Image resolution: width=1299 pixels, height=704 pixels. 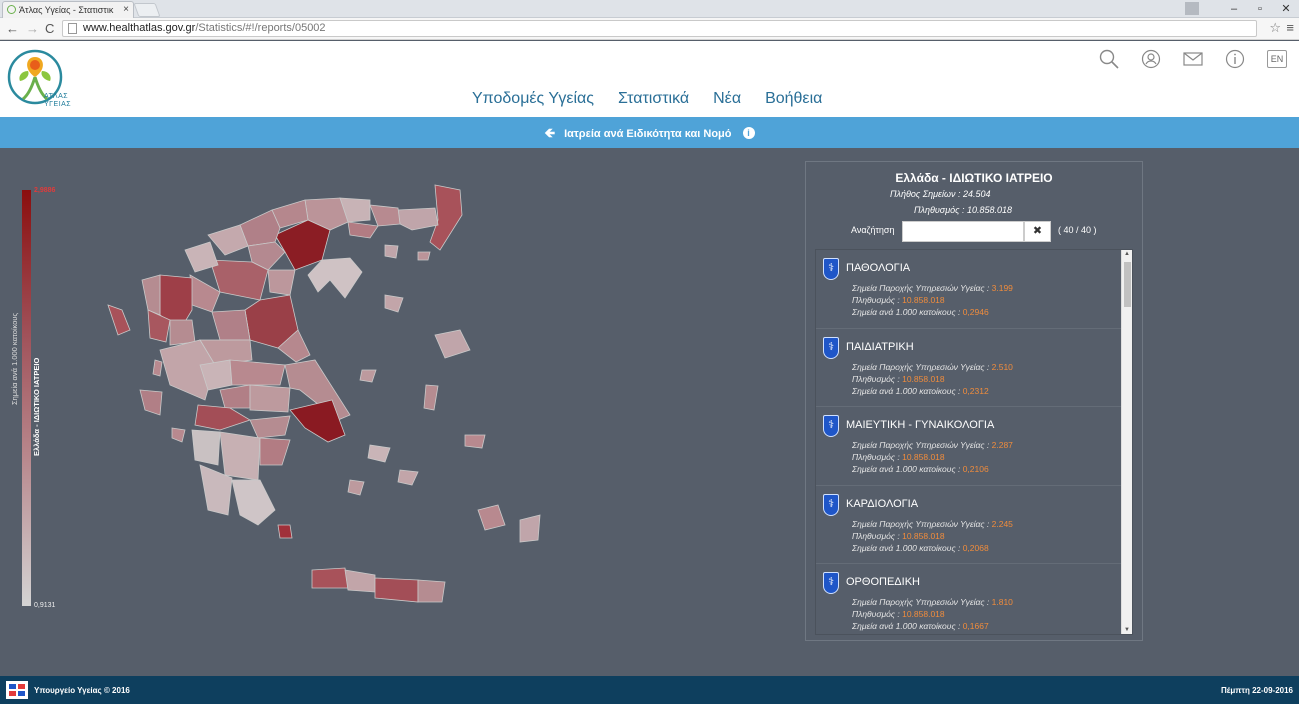 What do you see at coordinates (394, 303) in the screenshot?
I see `region-limnos` at bounding box center [394, 303].